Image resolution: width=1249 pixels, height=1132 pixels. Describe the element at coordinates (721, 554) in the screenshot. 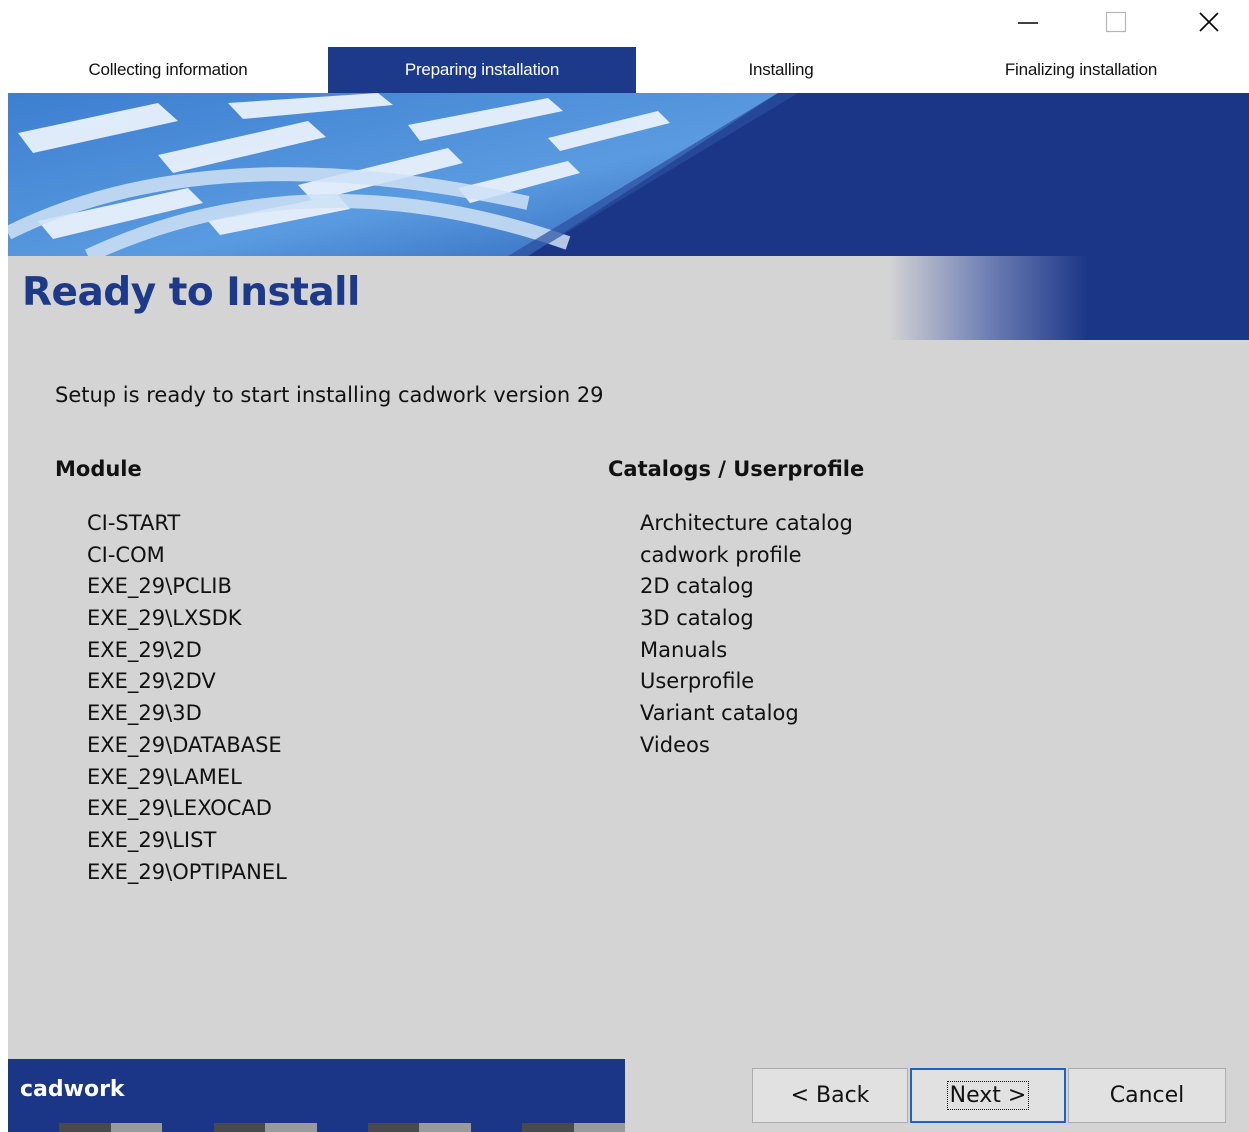

I see `list-item: cadwork profile` at that location.